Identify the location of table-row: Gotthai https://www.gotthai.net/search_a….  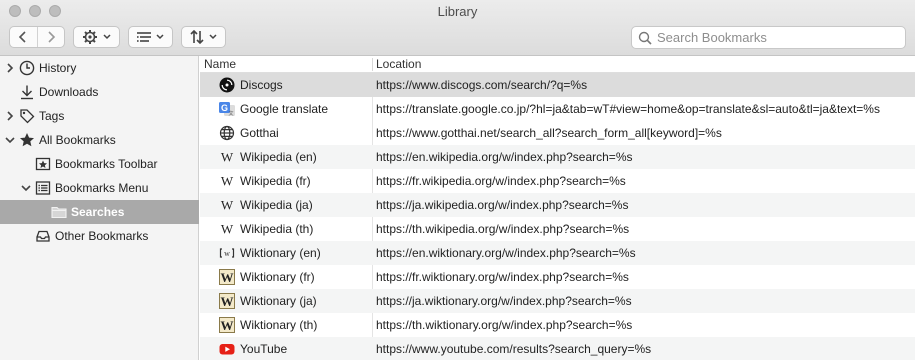
(557, 133).